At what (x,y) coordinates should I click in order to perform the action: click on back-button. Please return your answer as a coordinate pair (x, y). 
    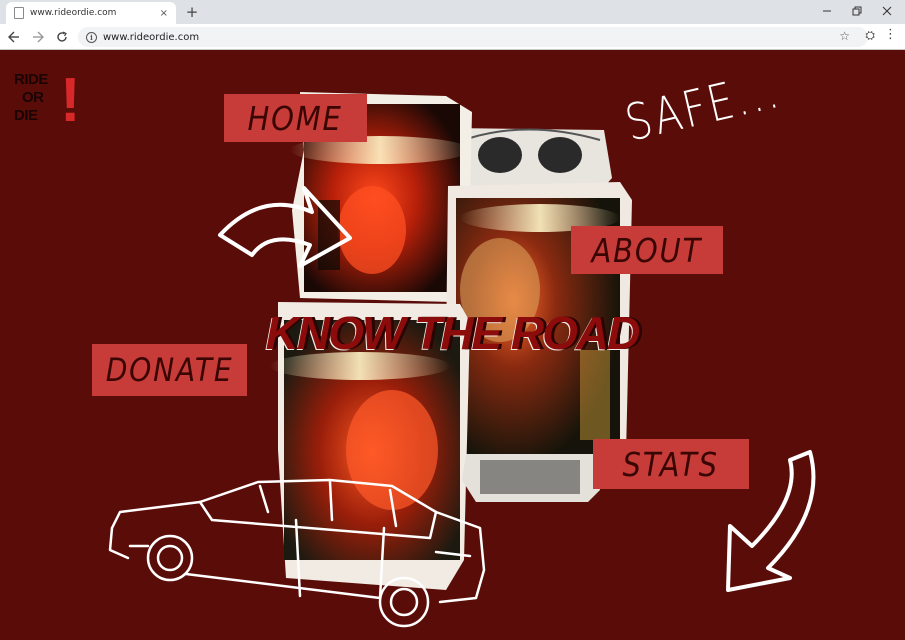
    Looking at the image, I should click on (14, 37).